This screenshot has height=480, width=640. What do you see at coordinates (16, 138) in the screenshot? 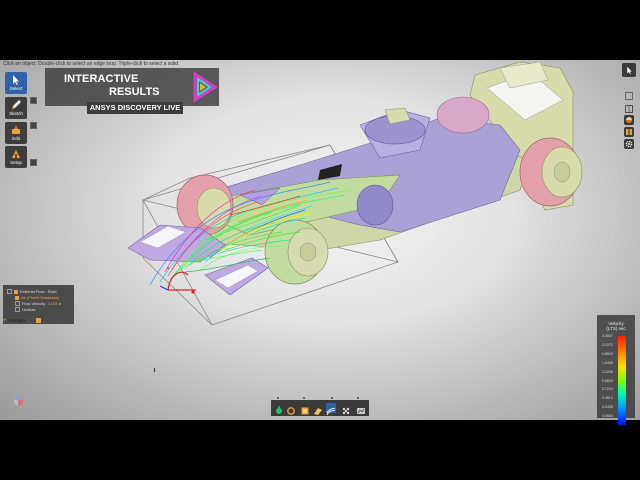
I see `edit-tool-label: Edit` at bounding box center [16, 138].